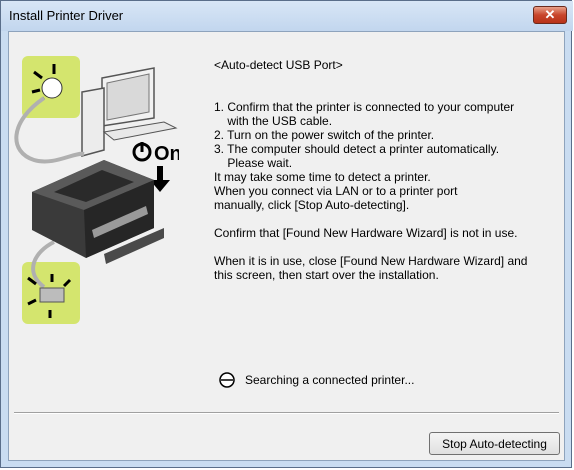 This screenshot has height=470, width=574. What do you see at coordinates (66, 15) in the screenshot?
I see `window-title: Install Printer Driver` at bounding box center [66, 15].